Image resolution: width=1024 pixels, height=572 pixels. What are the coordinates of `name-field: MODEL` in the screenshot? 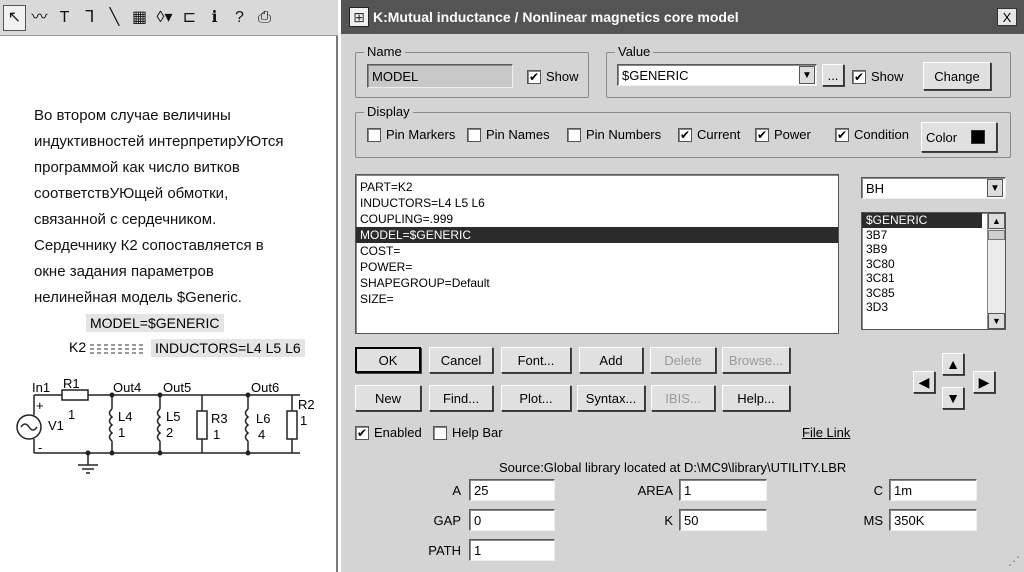 It's located at (440, 76).